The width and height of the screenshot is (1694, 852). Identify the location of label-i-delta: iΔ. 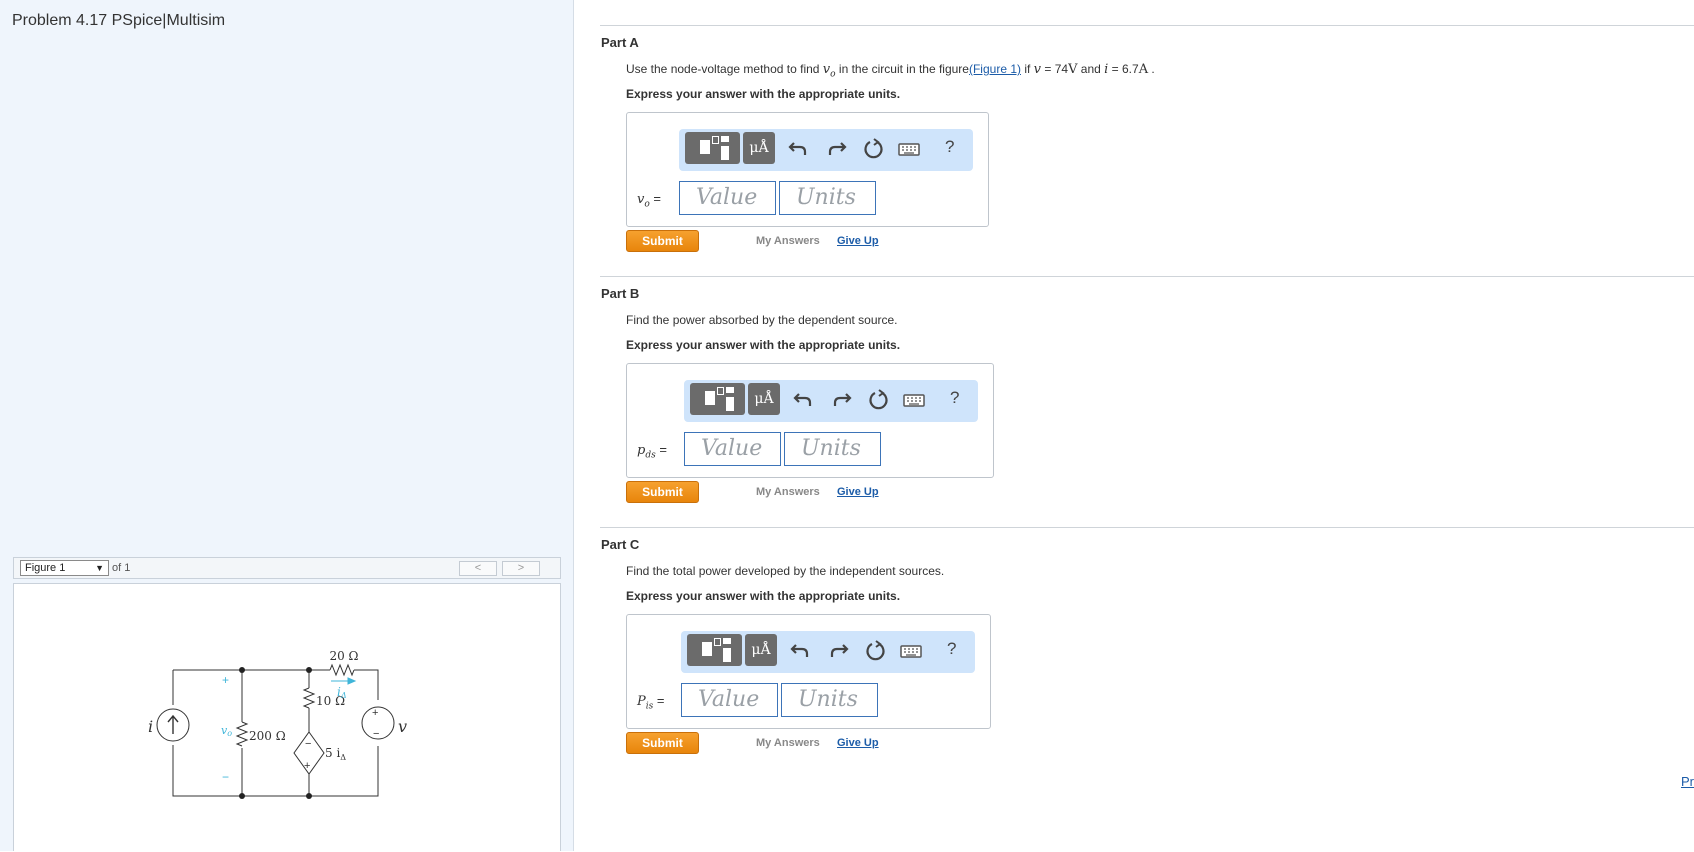
(342, 692).